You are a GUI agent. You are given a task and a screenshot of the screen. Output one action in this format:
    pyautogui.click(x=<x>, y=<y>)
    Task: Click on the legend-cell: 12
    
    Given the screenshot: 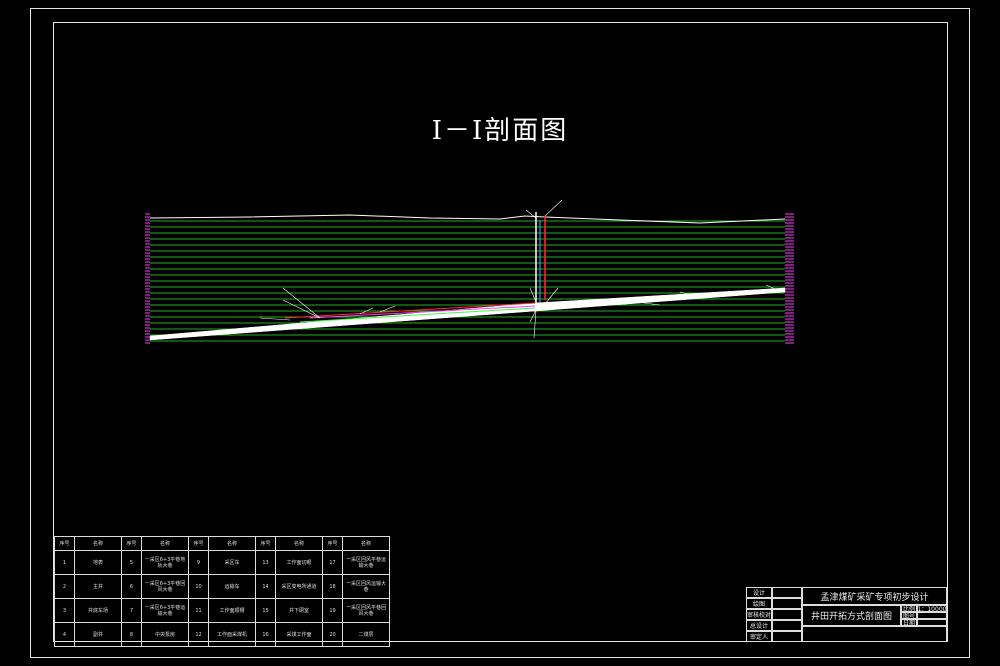 What is the action you would take?
    pyautogui.click(x=198, y=634)
    